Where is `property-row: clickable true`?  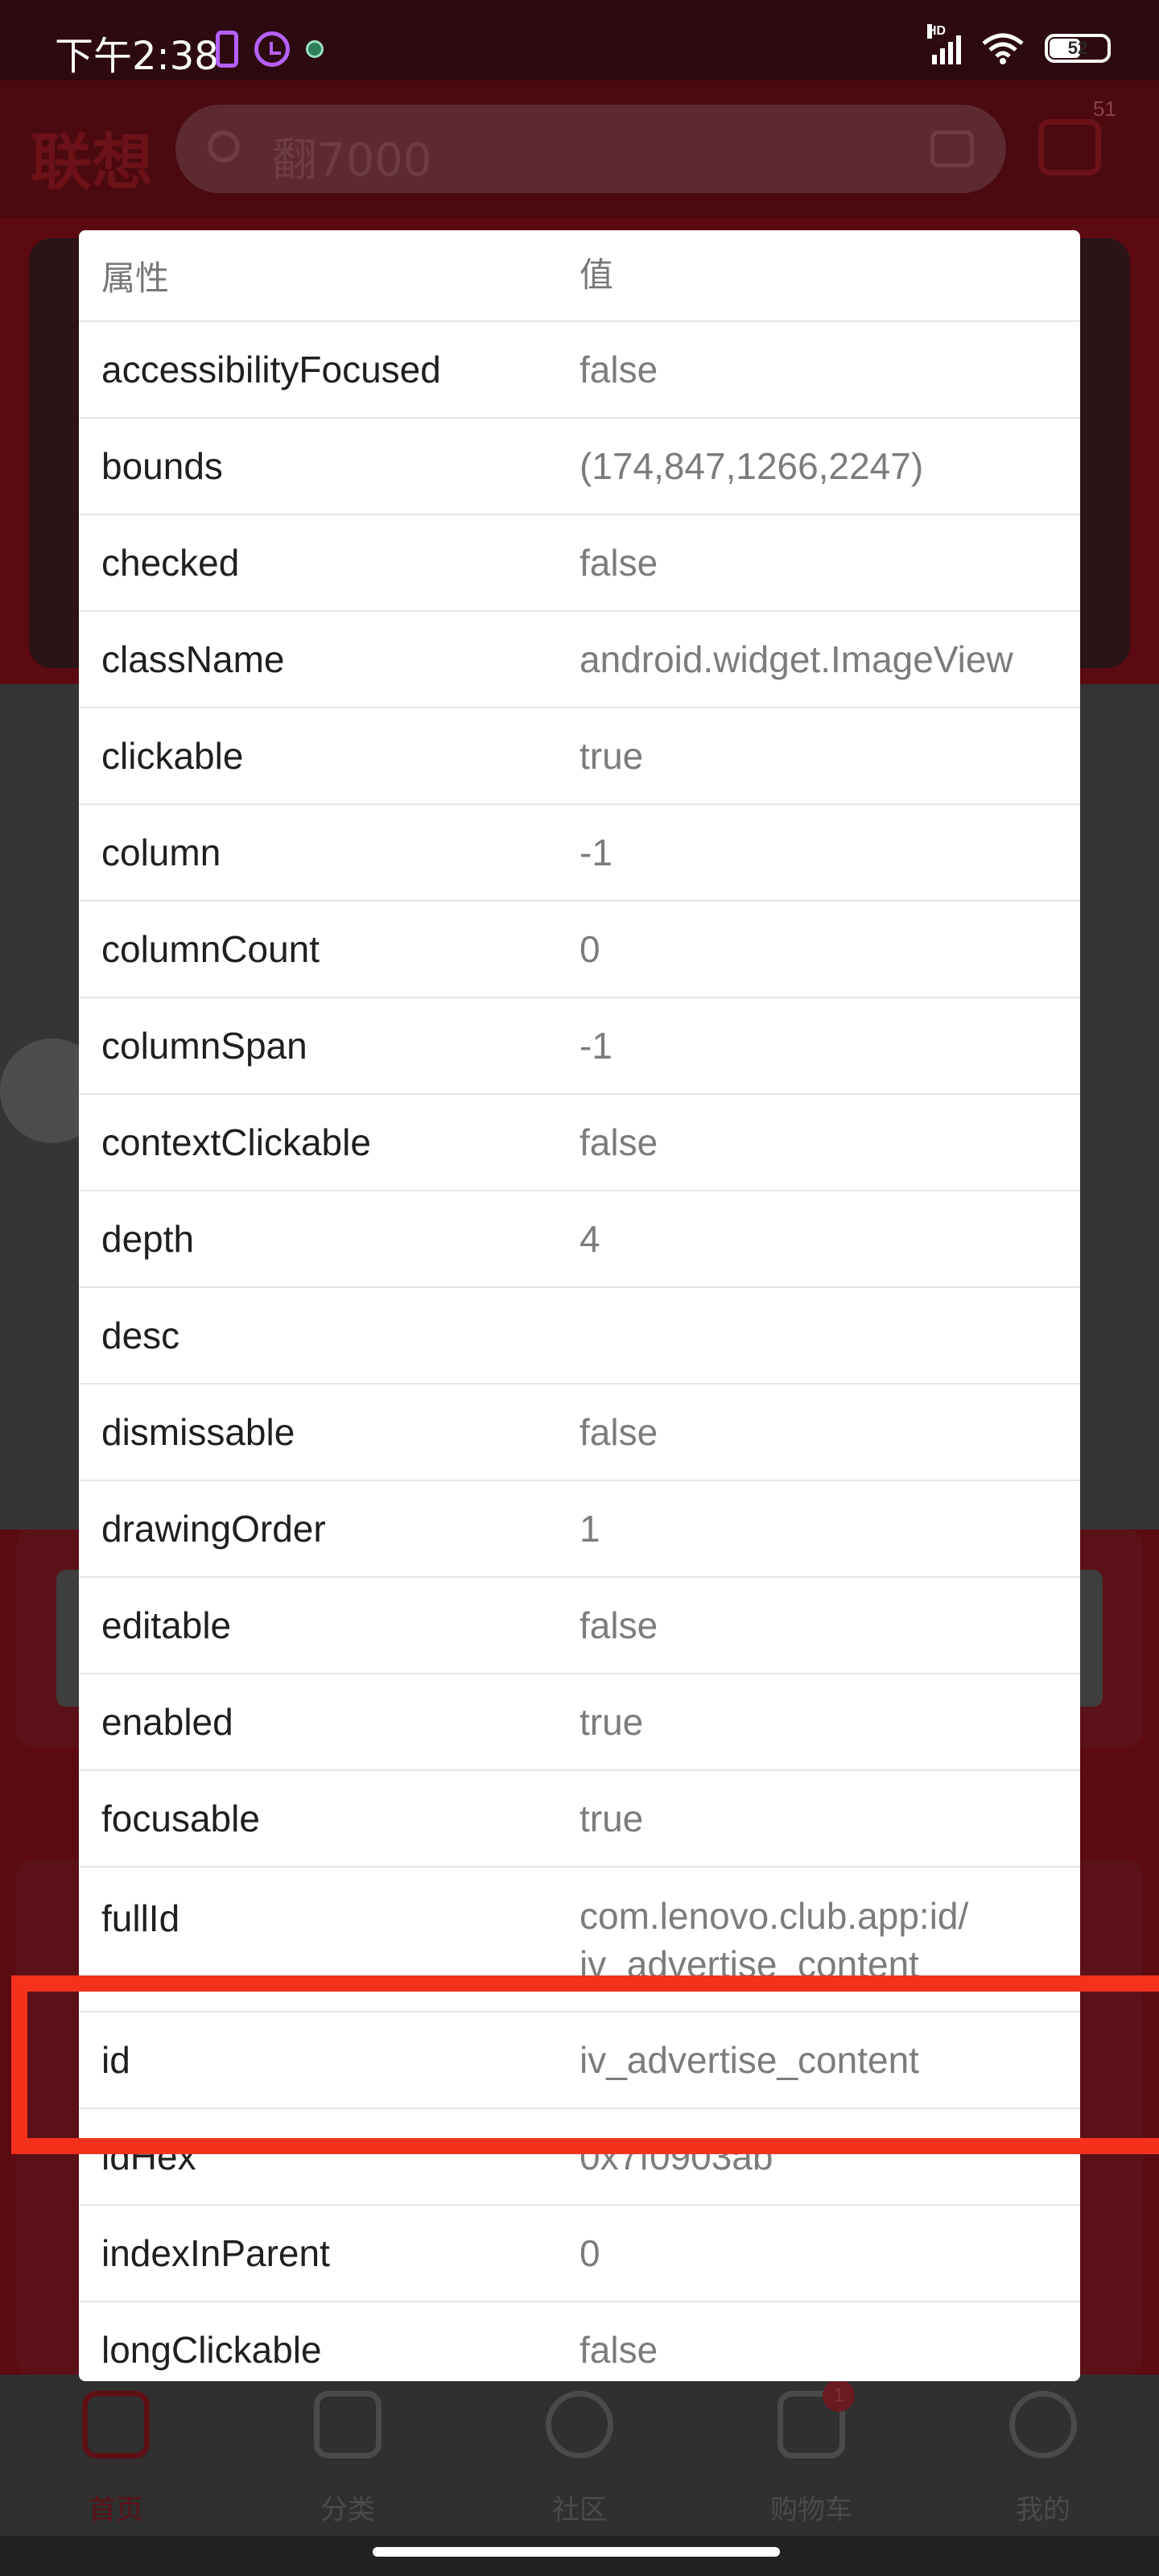 property-row: clickable true is located at coordinates (579, 755).